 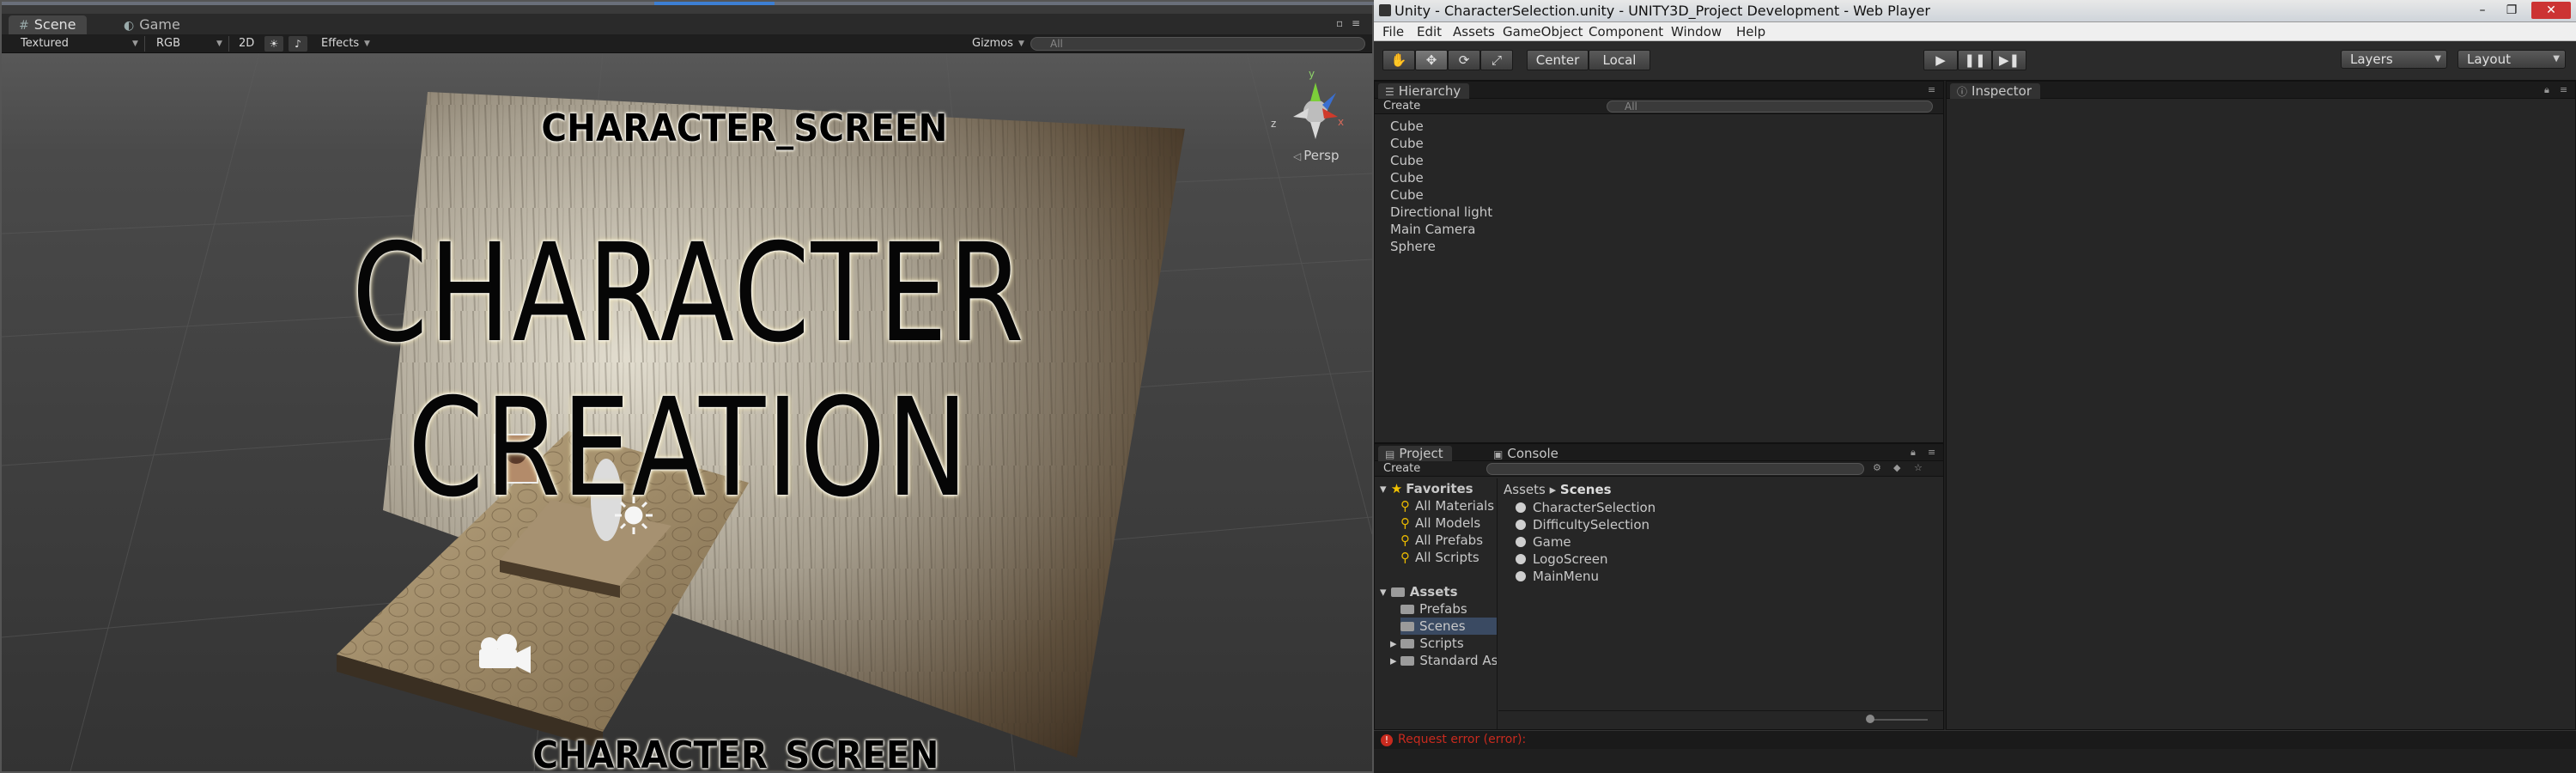 What do you see at coordinates (1557, 576) in the screenshot?
I see `scene-file: MainMenu` at bounding box center [1557, 576].